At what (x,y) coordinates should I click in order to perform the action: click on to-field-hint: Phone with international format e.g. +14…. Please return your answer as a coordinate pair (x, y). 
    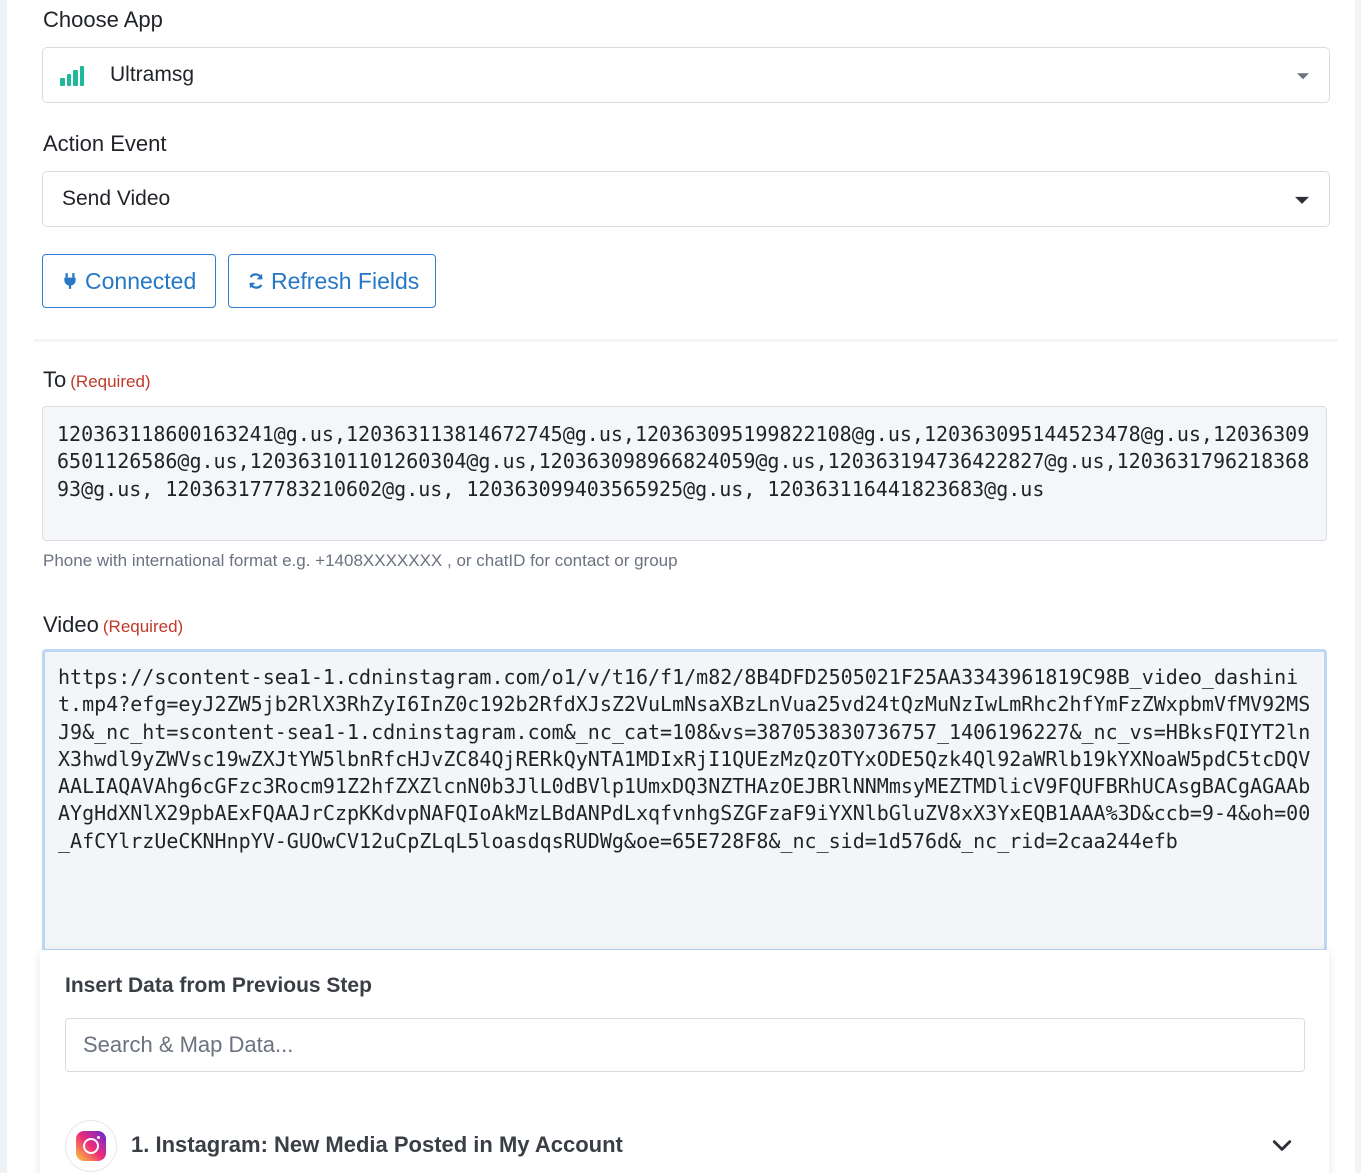
    Looking at the image, I should click on (360, 560).